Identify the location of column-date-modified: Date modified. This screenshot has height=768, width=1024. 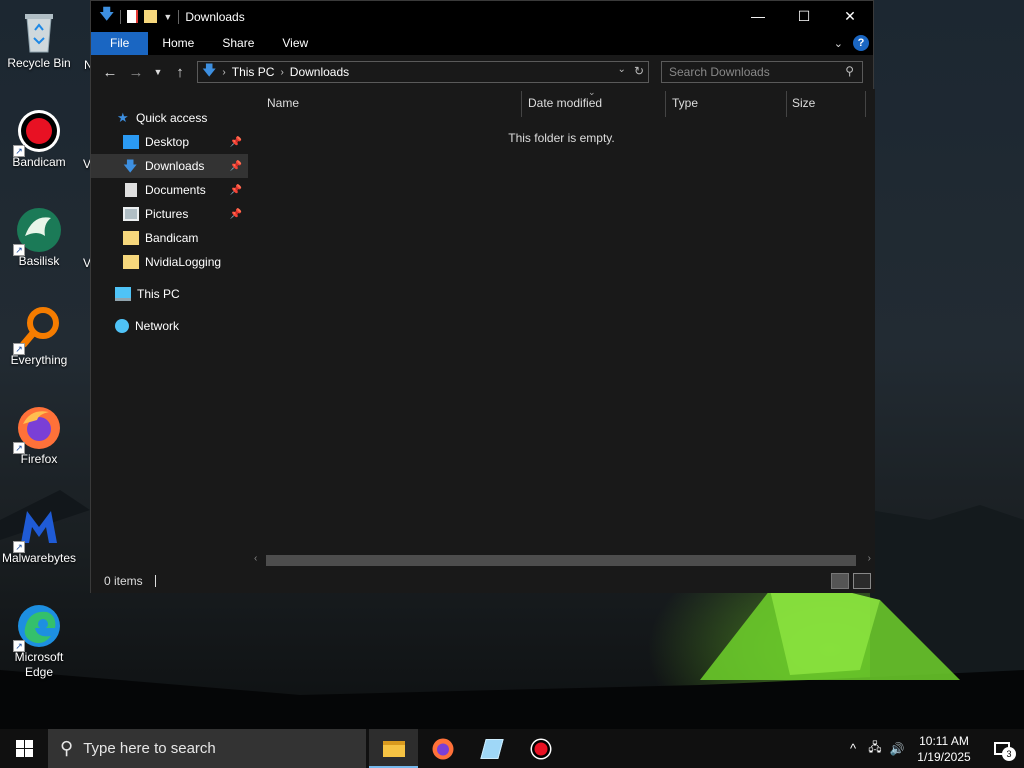
(565, 103).